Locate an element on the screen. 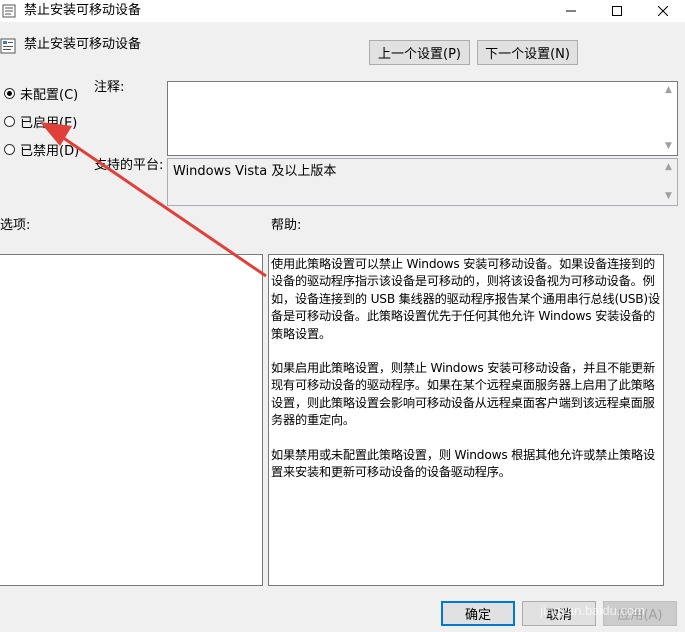  annotation-arrow-head is located at coordinates (56, 134).